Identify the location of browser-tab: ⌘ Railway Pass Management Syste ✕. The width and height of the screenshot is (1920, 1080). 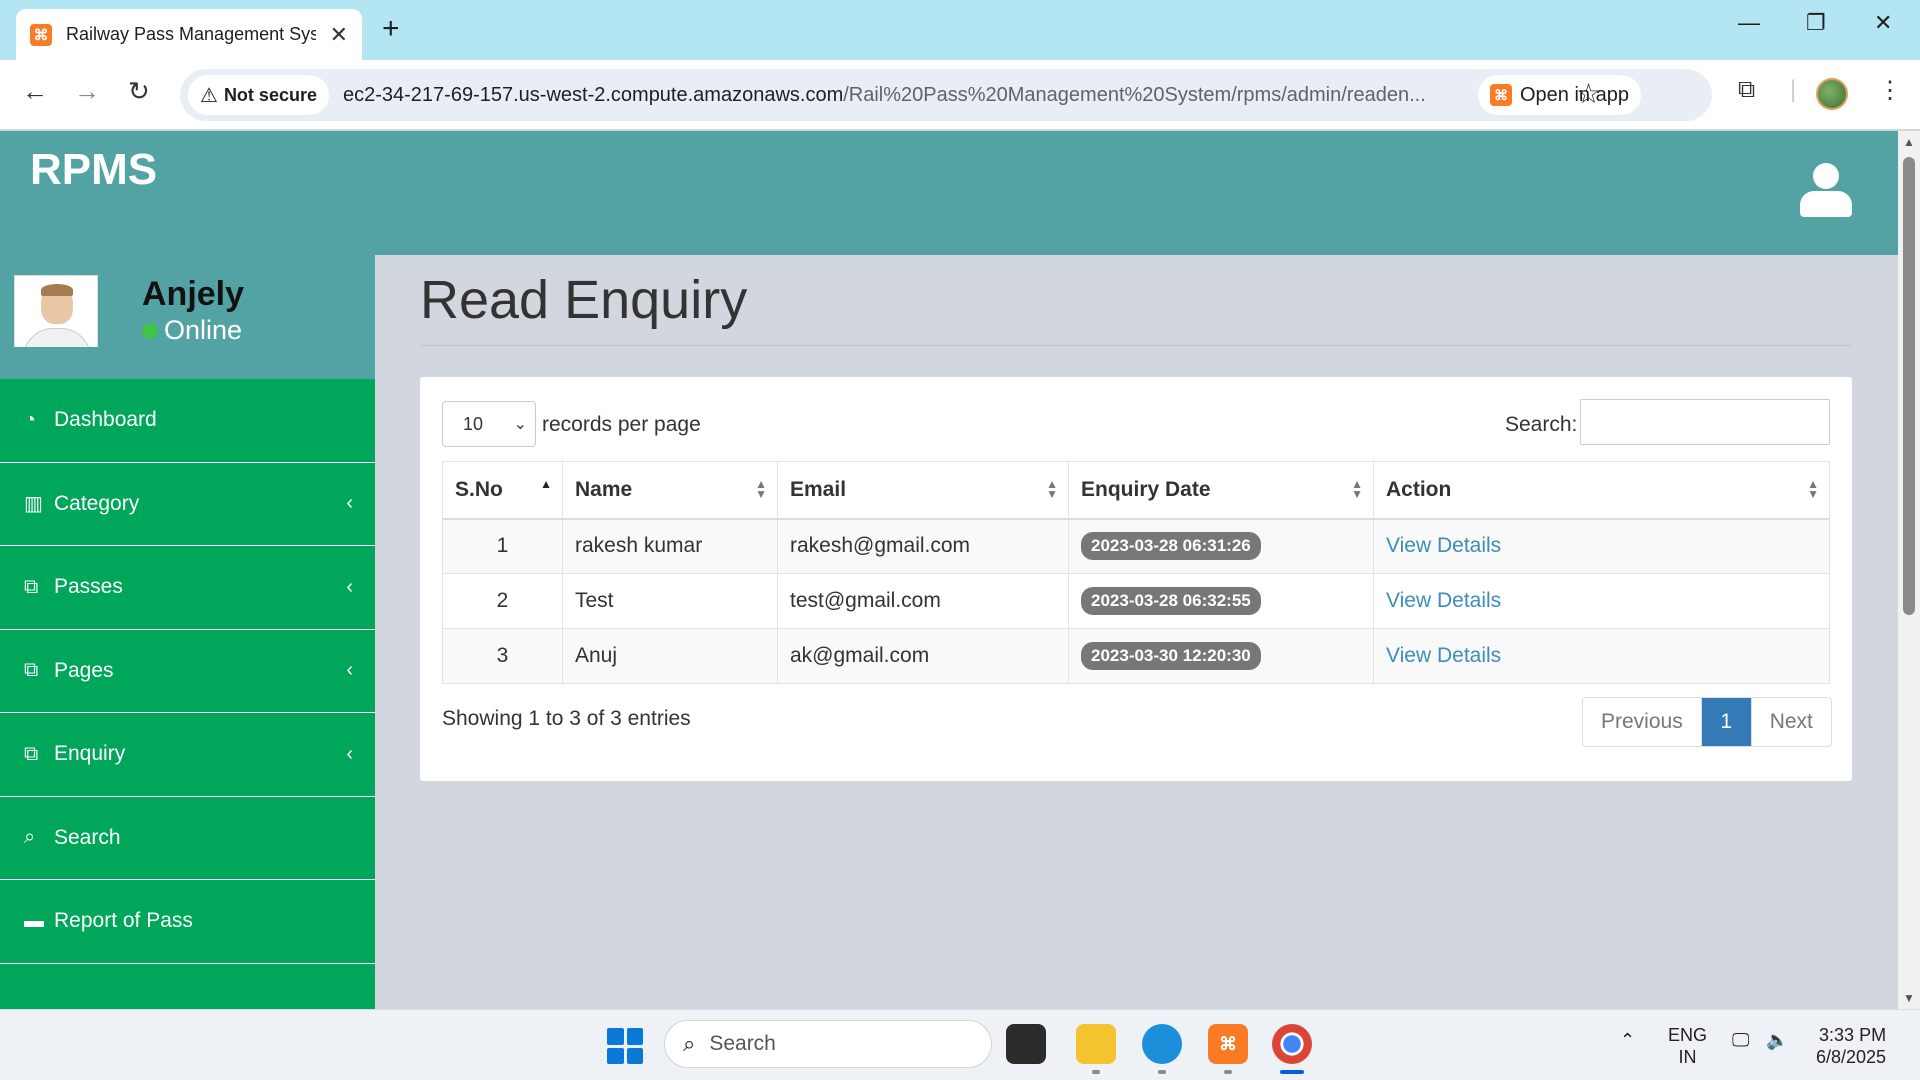
(189, 34).